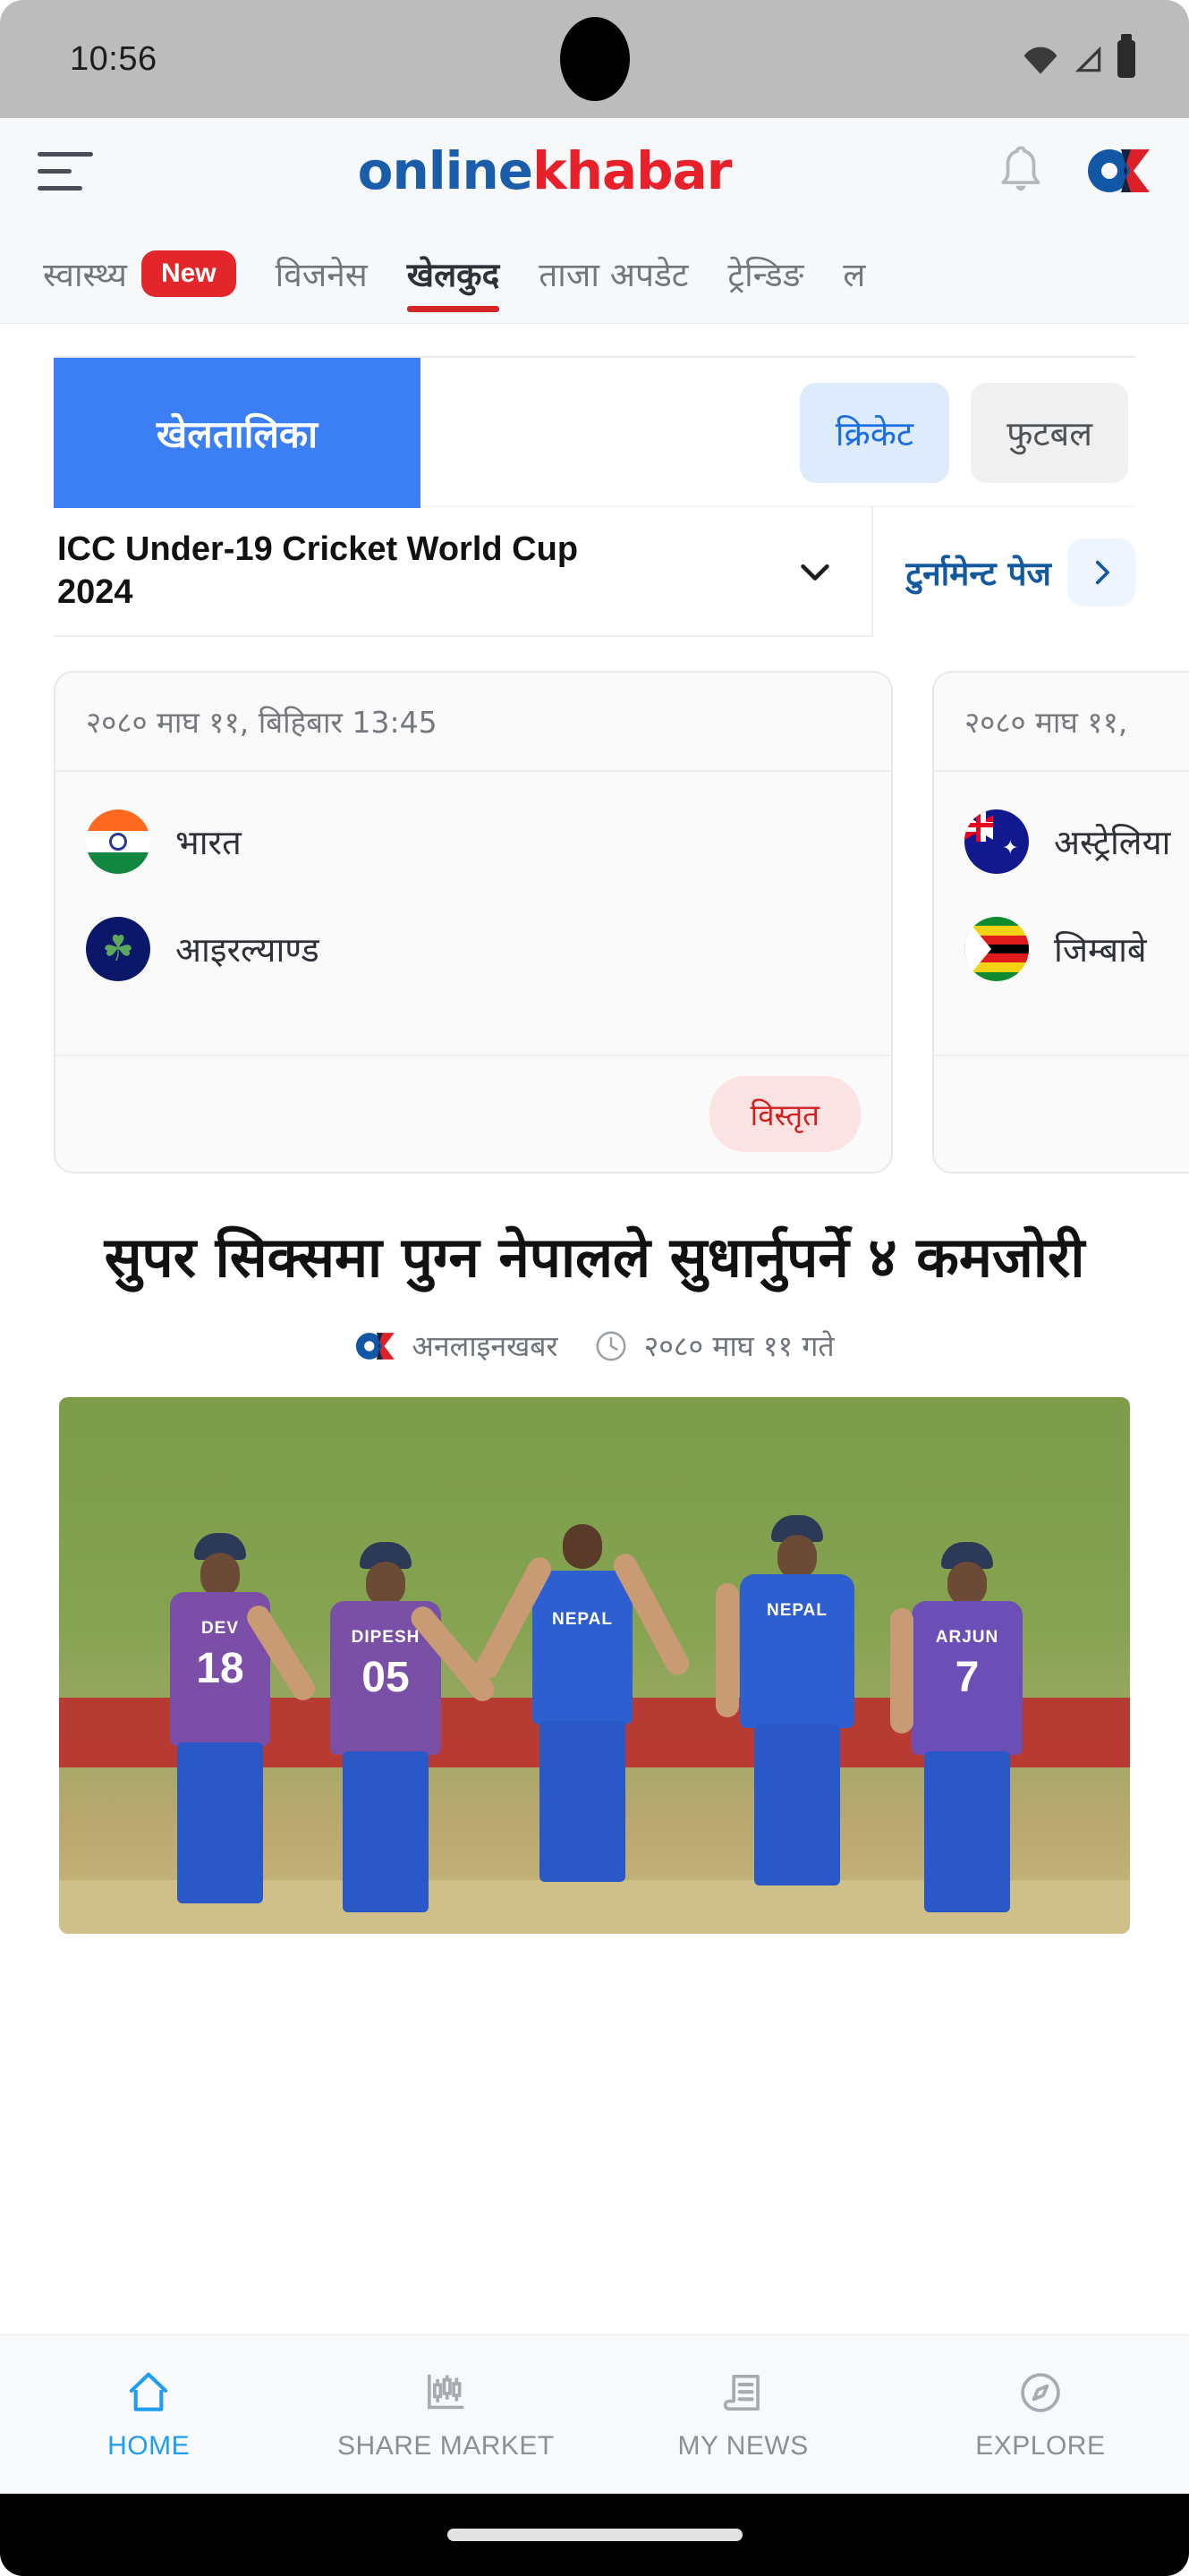 This screenshot has width=1189, height=2576. I want to click on signal-icon, so click(1087, 59).